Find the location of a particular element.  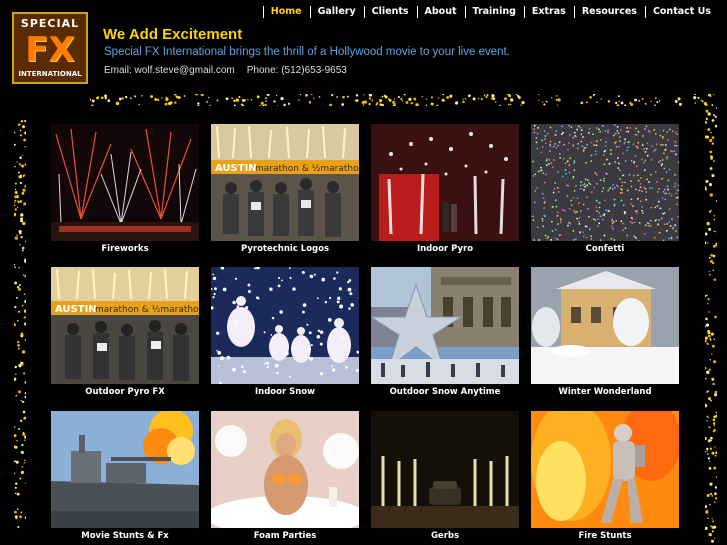

nav-extras: Extras is located at coordinates (548, 12).